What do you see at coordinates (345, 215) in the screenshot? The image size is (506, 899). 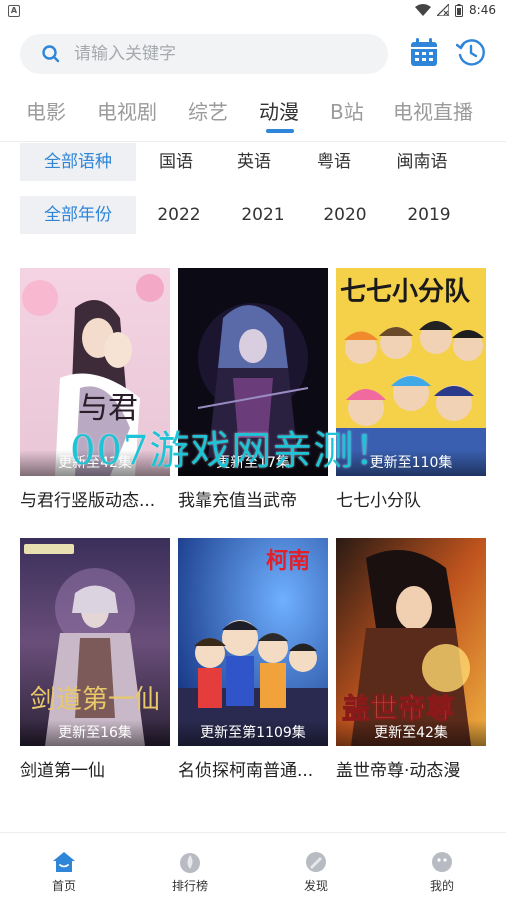 I see `filter-year-2020: 2020` at bounding box center [345, 215].